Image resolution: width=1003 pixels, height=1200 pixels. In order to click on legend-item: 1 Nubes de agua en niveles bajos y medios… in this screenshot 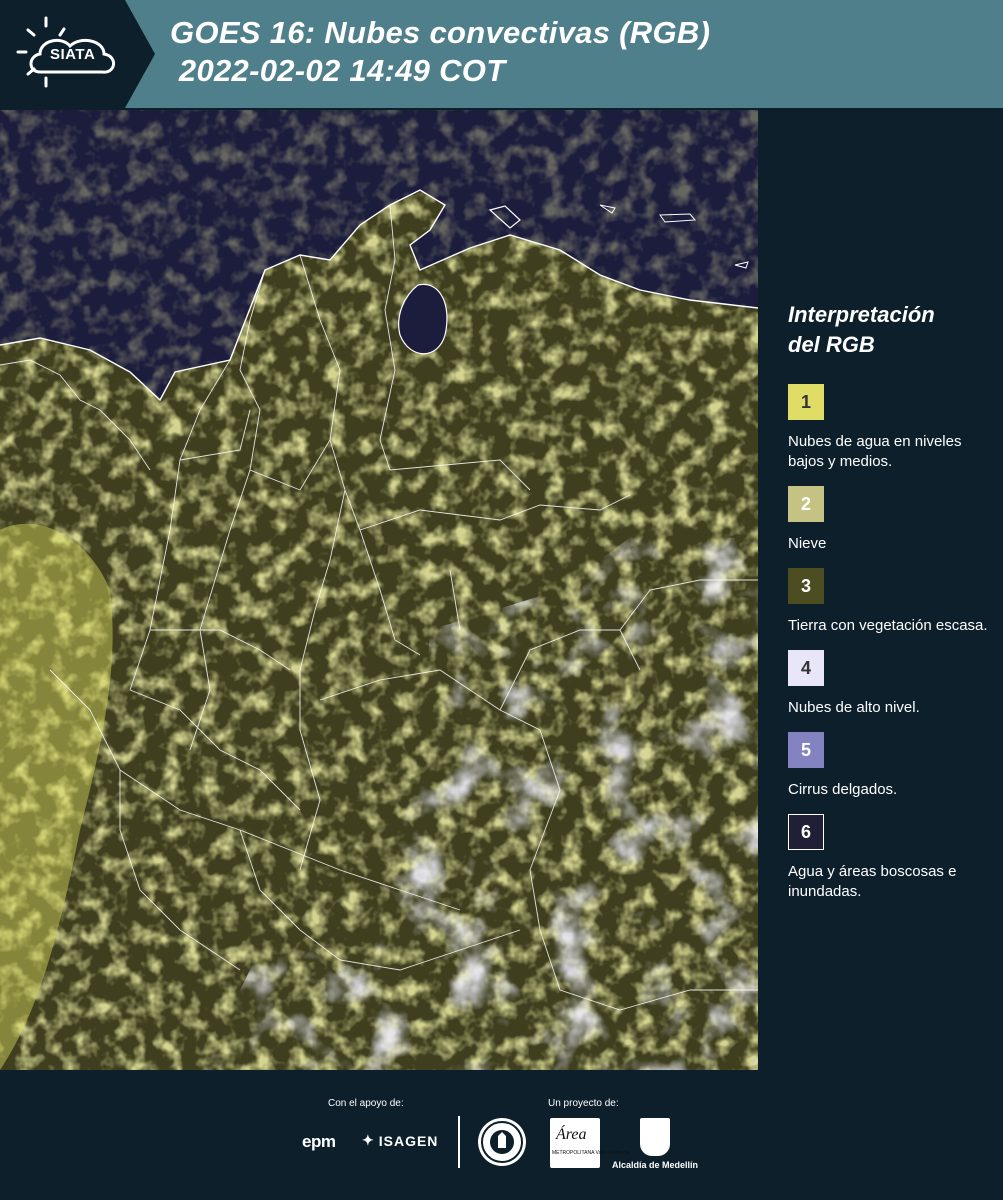, I will do `click(890, 428)`.